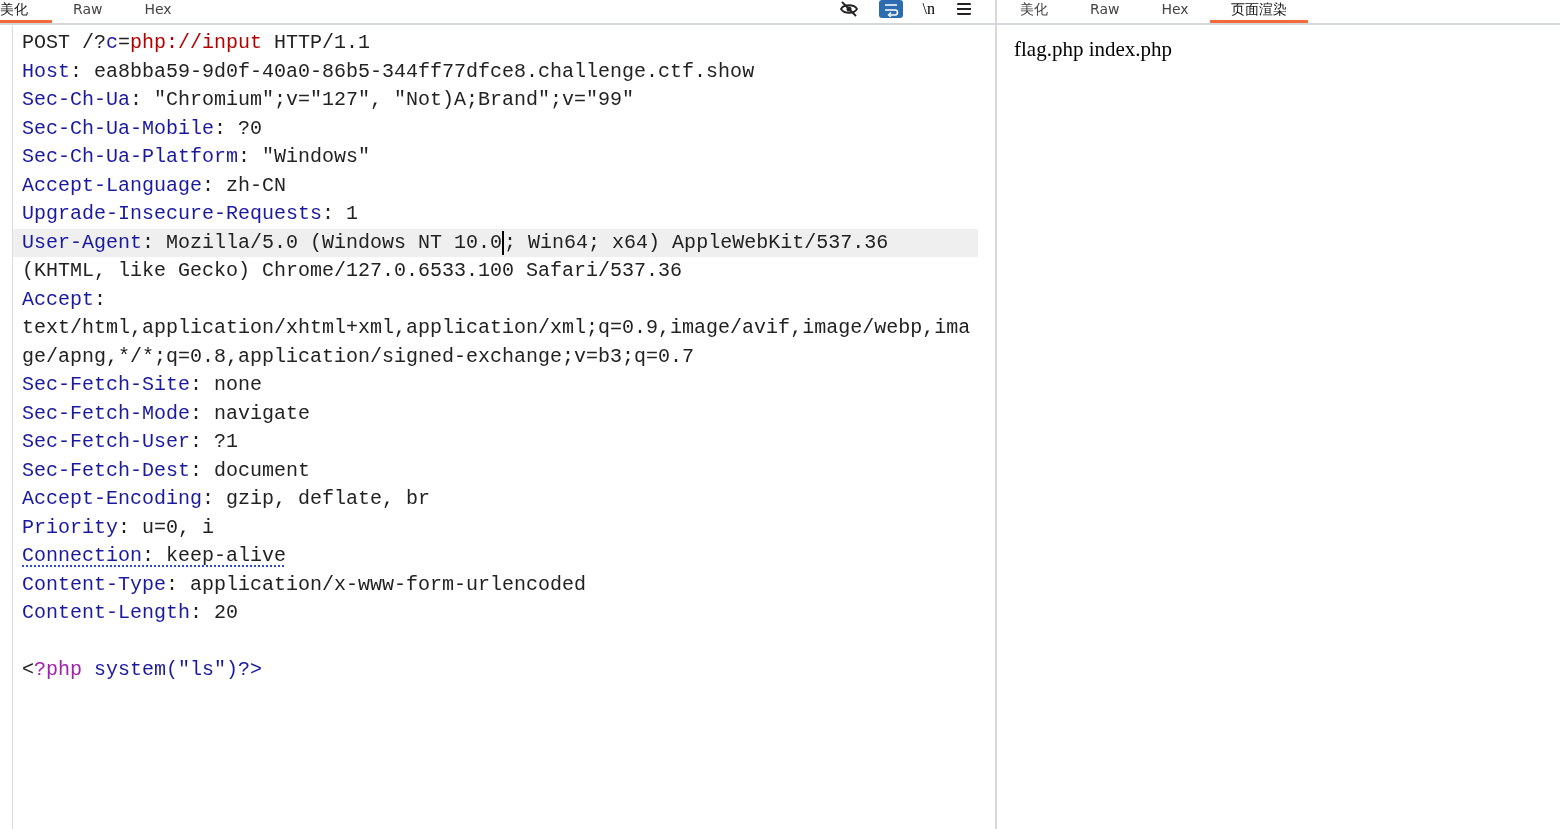 This screenshot has height=829, width=1560. I want to click on newline-toggle: \n, so click(928, 9).